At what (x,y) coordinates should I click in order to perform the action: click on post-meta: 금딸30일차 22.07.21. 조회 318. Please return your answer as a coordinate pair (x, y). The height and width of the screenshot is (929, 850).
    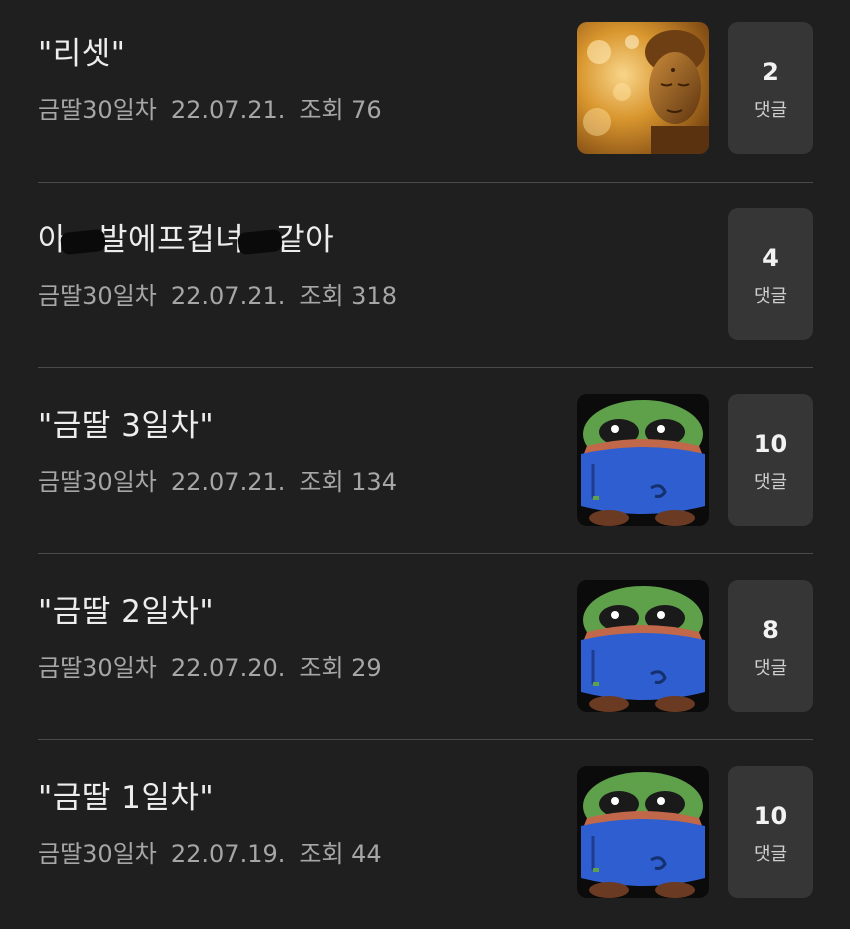
    Looking at the image, I should click on (224, 293).